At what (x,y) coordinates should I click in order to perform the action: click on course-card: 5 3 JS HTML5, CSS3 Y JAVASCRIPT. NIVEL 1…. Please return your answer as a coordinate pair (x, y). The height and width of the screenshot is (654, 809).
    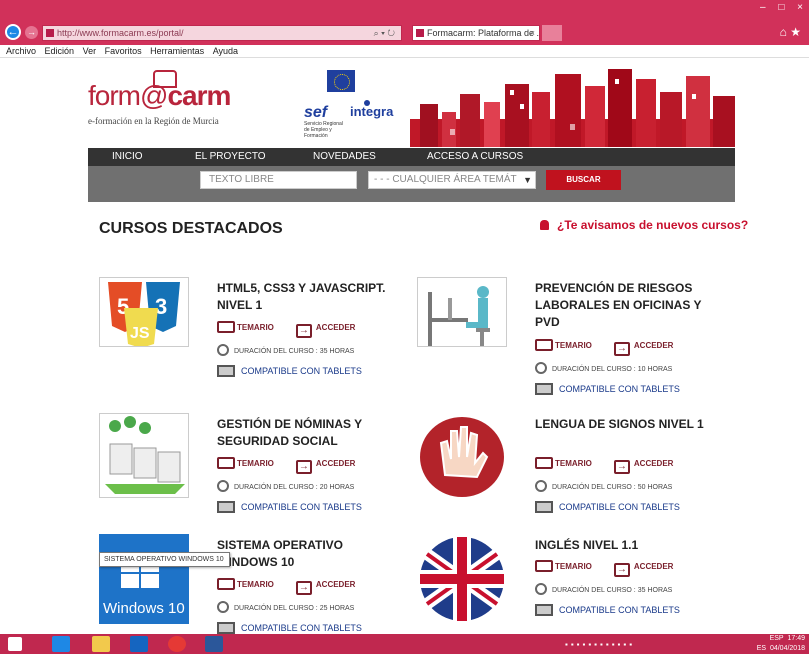
    Looking at the image, I should click on (249, 327).